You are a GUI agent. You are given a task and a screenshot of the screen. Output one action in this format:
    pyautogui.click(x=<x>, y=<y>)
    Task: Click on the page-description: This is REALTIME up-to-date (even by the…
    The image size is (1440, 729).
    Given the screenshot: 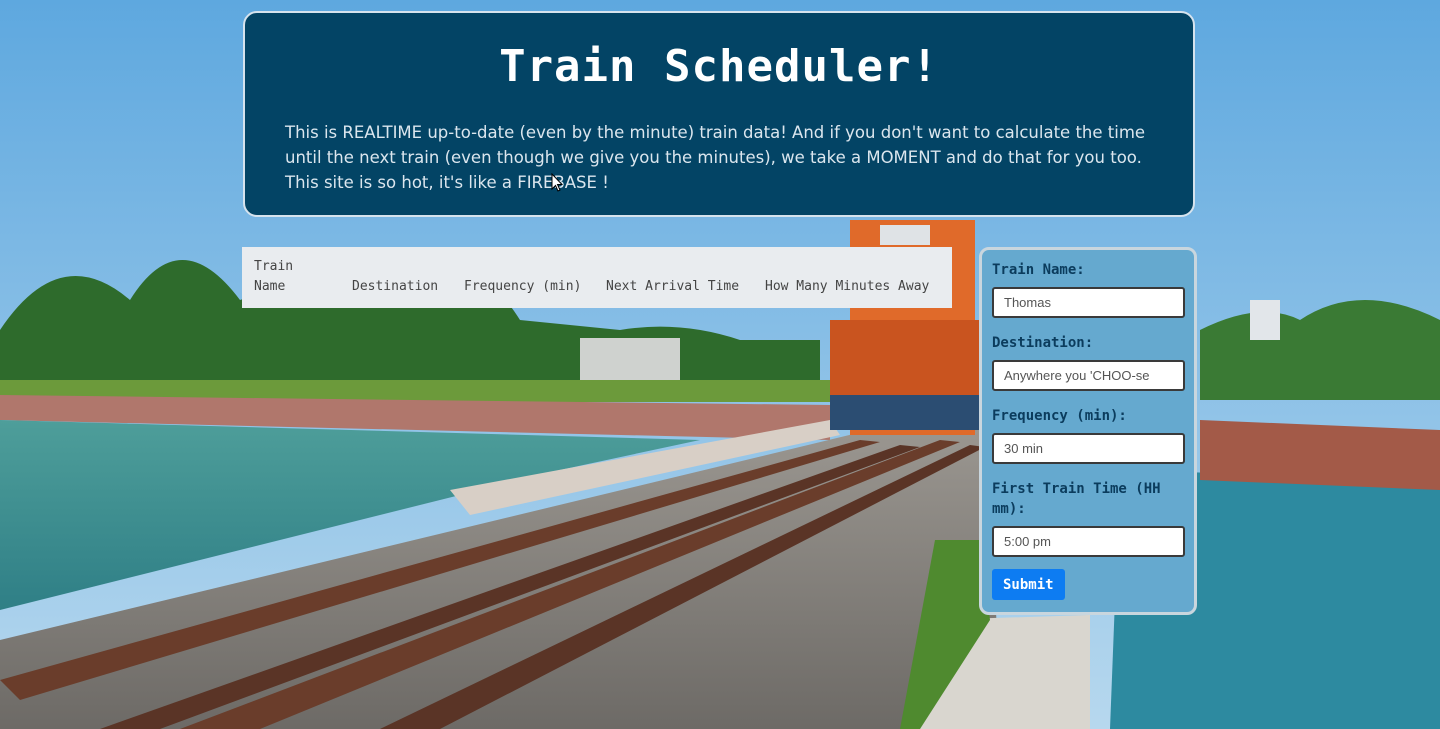 What is the action you would take?
    pyautogui.click(x=715, y=157)
    